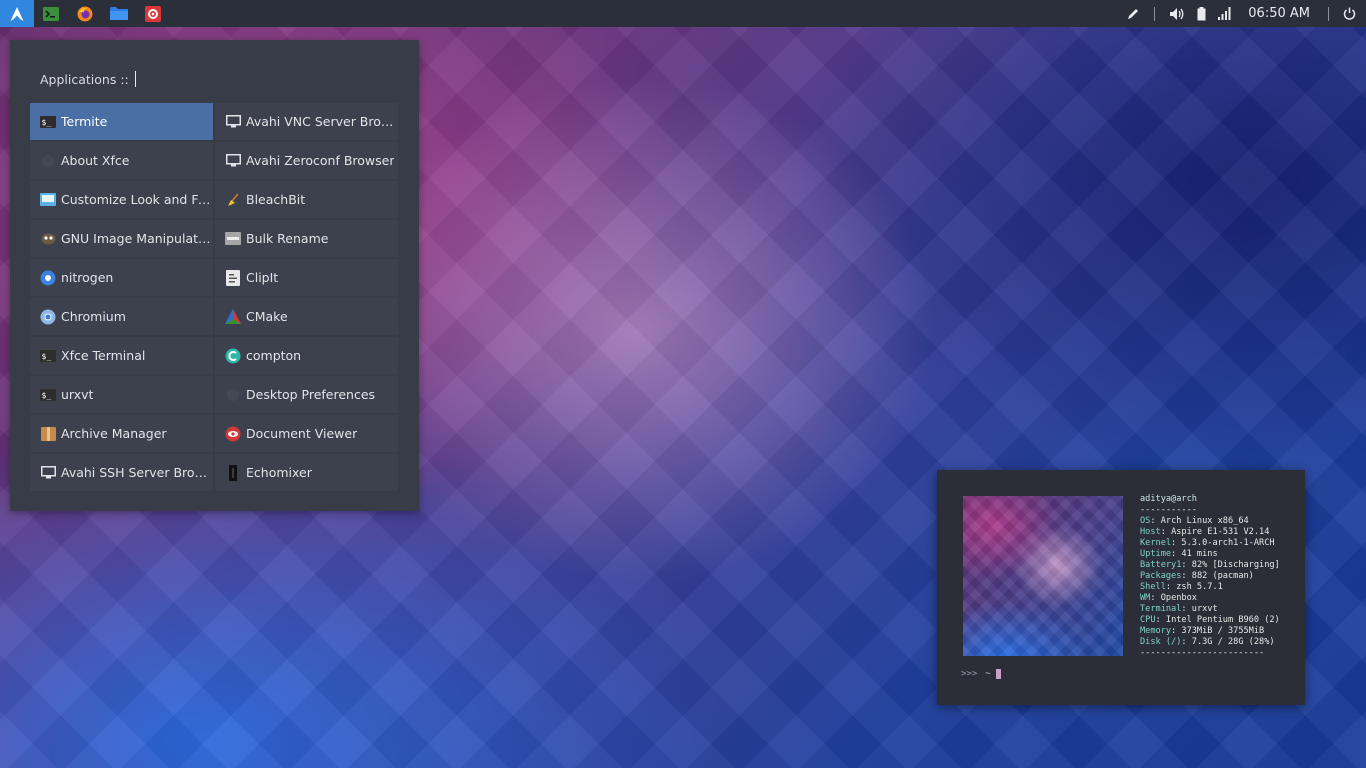 This screenshot has height=768, width=1366. I want to click on app-item-customize-look: Customize Look and Feel, so click(121, 199).